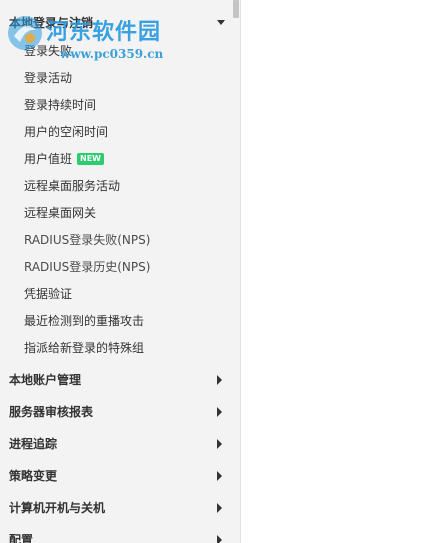  I want to click on list-item-label: RADIUS登录历史(NPS), so click(87, 267).